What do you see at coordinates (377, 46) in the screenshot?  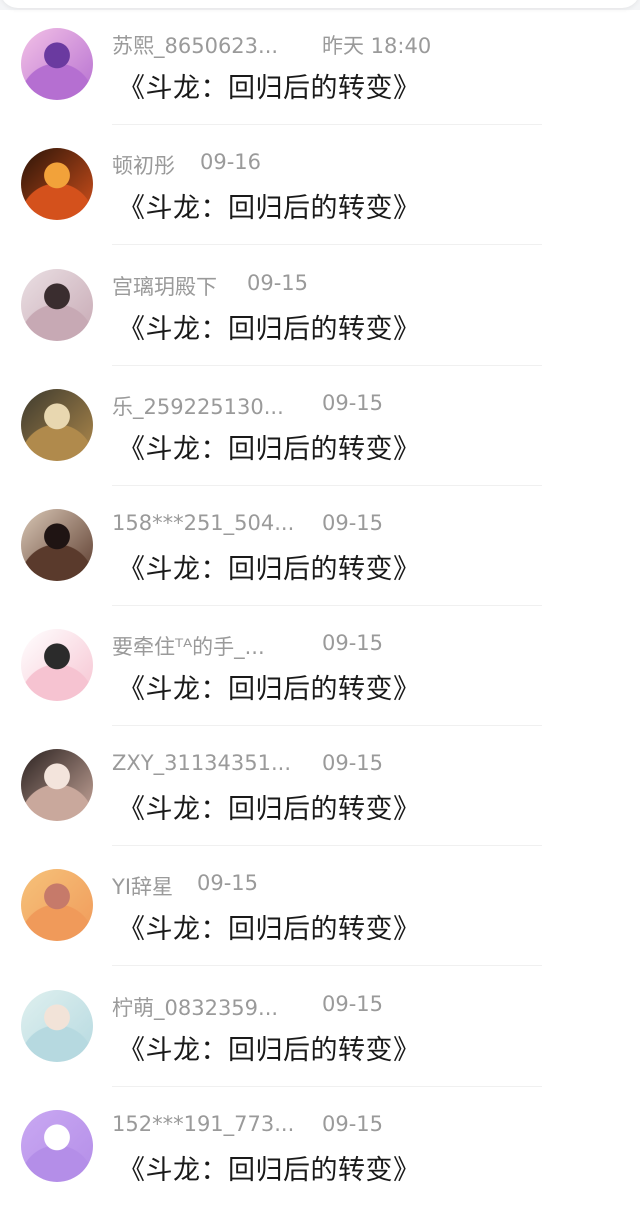 I see `comment-time: 昨天 18:40` at bounding box center [377, 46].